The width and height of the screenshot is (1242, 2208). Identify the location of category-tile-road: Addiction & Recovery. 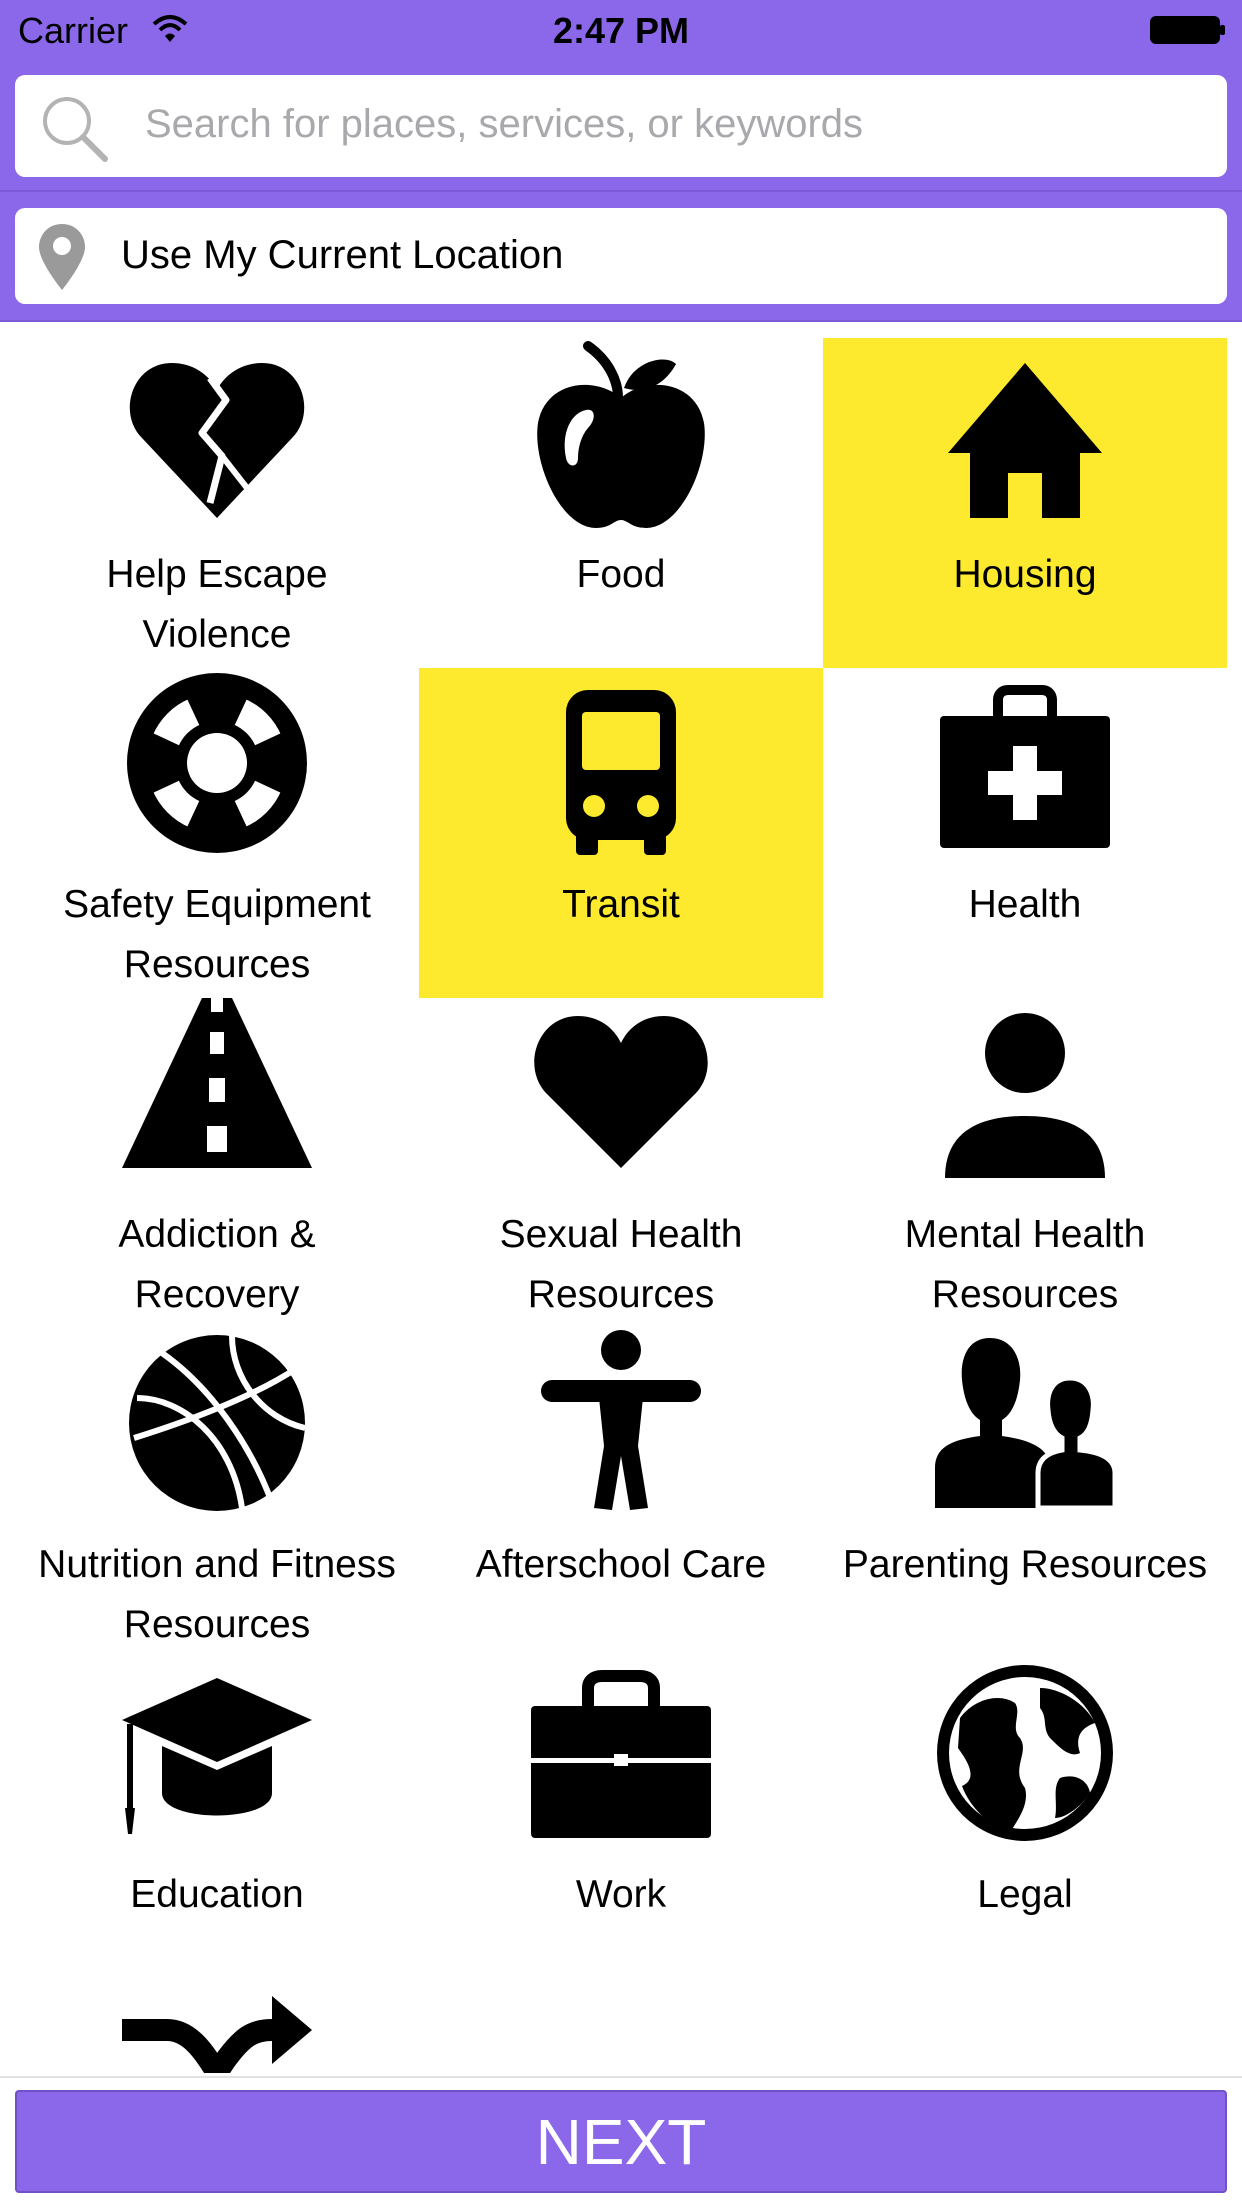
(217, 1163).